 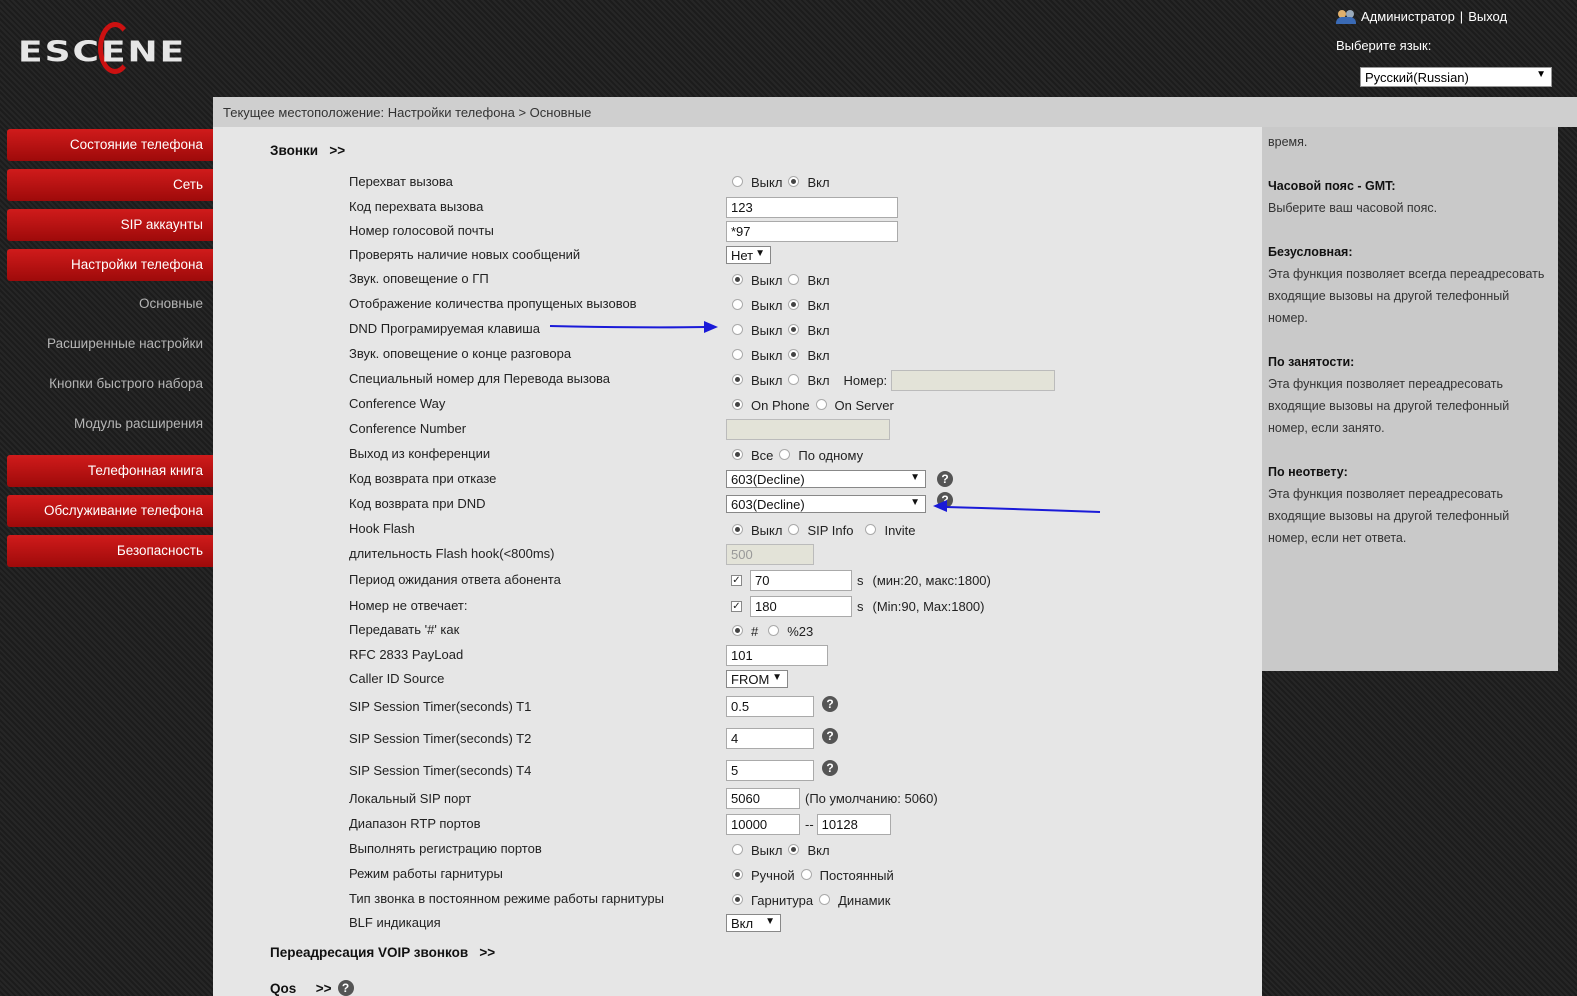 I want to click on hook-flash-off-radio, so click(x=737, y=529).